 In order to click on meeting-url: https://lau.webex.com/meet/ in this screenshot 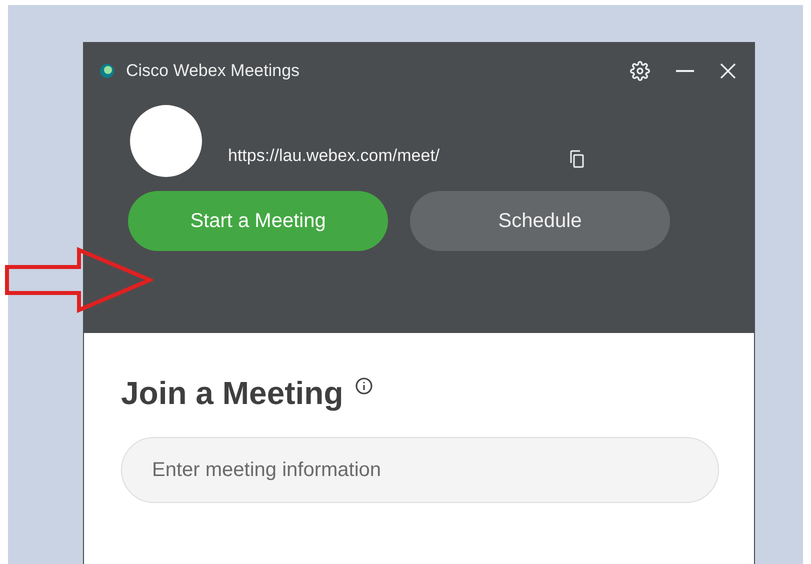, I will do `click(334, 156)`.